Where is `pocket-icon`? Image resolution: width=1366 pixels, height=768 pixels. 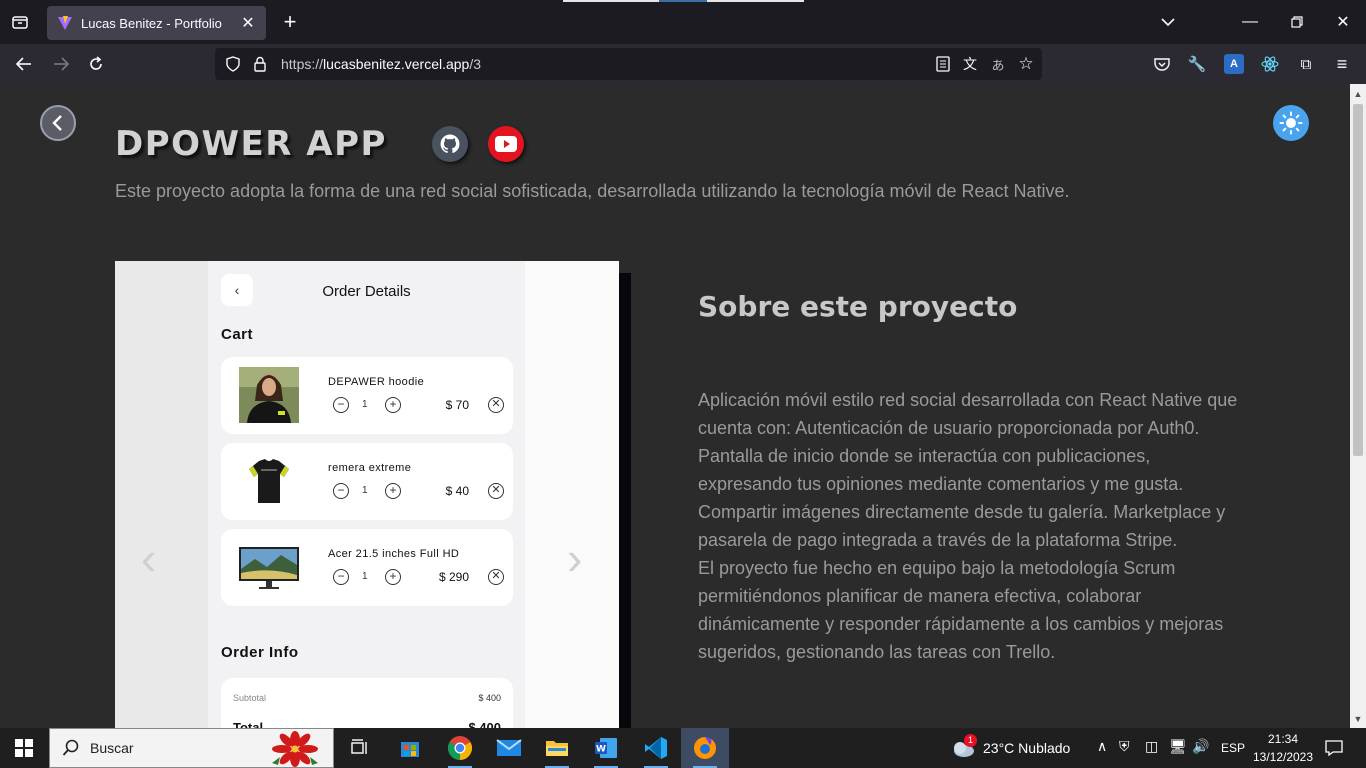 pocket-icon is located at coordinates (1162, 64).